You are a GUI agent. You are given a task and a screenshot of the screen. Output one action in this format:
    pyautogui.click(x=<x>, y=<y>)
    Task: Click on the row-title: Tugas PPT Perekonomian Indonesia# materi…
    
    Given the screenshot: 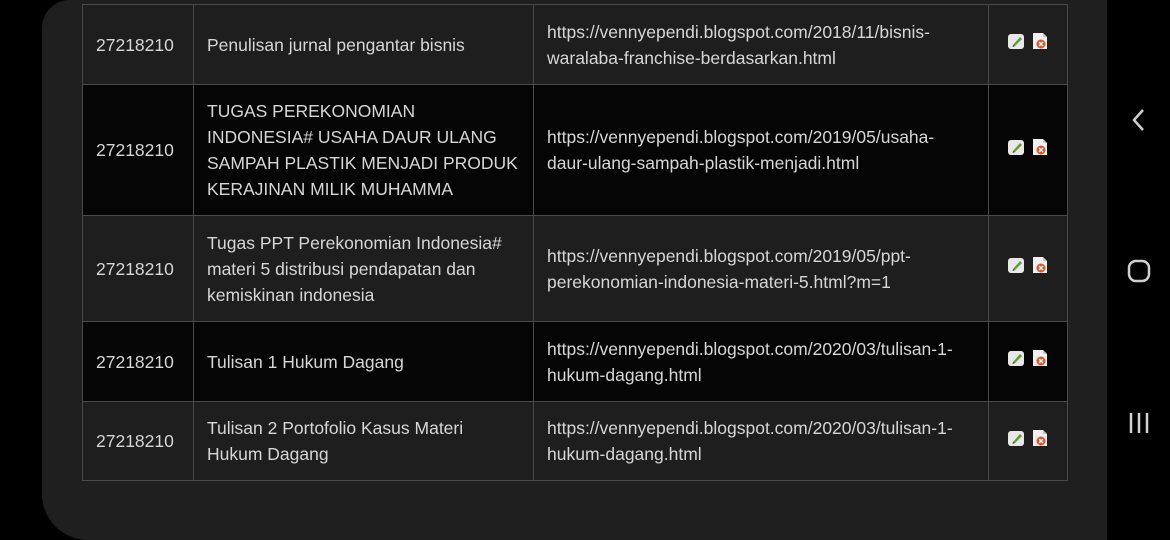 What is the action you would take?
    pyautogui.click(x=363, y=268)
    